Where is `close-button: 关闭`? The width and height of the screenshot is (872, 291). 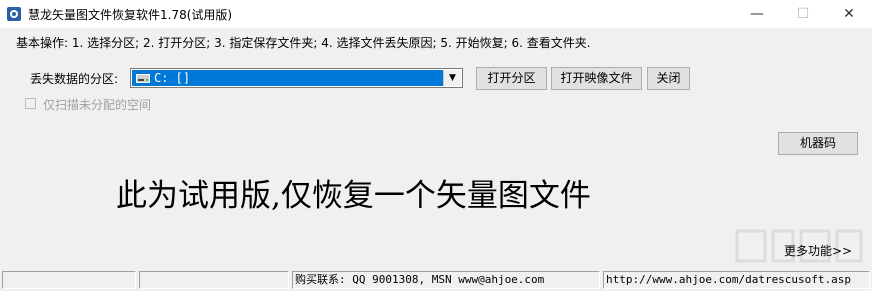 close-button: 关闭 is located at coordinates (668, 78).